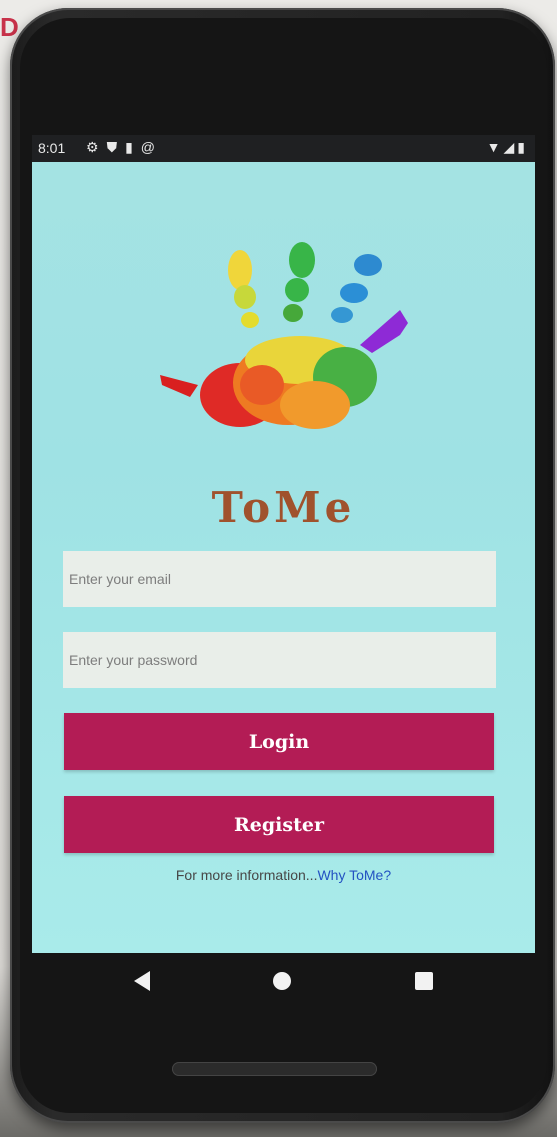 Image resolution: width=557 pixels, height=1137 pixels. I want to click on status-bar: 8:01 ⚙ ⛊ ▮ @ ▼ ◢ ▮, so click(283, 148).